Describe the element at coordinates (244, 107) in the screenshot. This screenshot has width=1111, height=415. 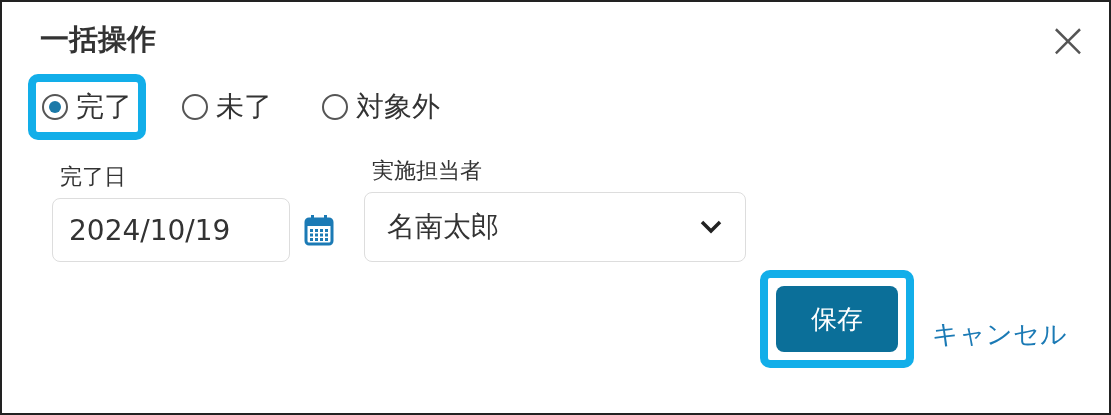
I see `radio-label: 未了` at that location.